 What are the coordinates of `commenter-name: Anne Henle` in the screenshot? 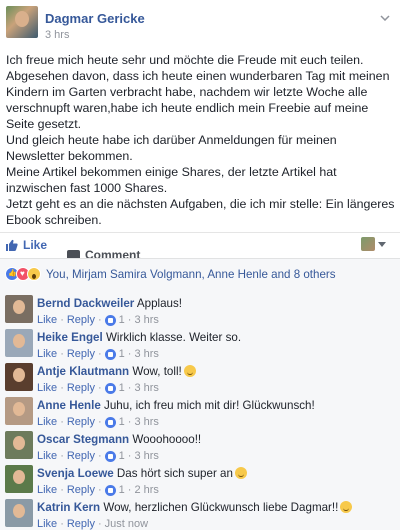 It's located at (69, 405).